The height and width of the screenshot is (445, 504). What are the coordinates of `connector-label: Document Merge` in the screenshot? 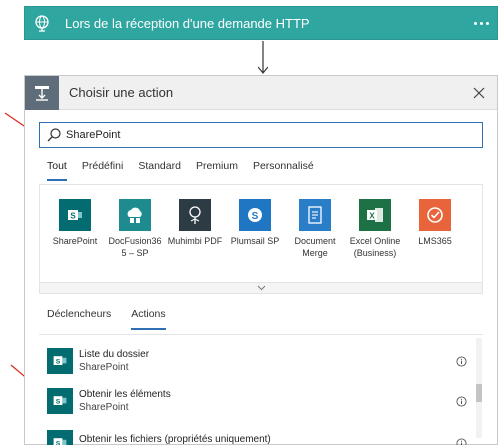 It's located at (315, 247).